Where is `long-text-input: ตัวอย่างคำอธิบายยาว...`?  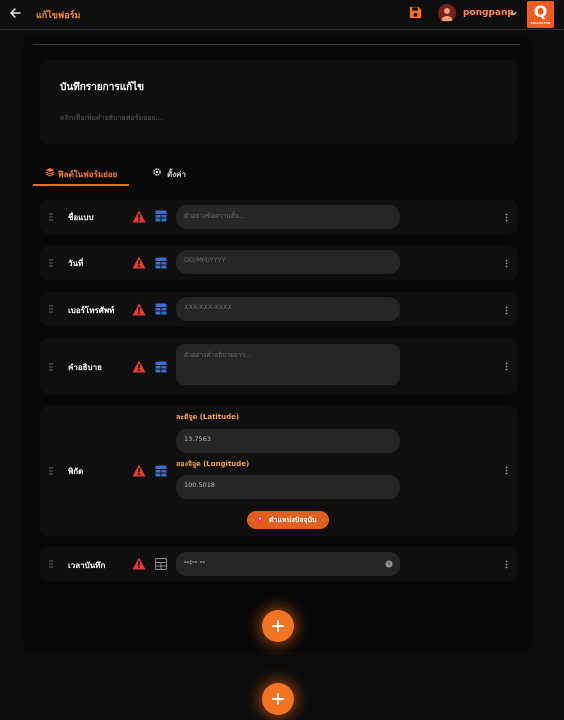 long-text-input: ตัวอย่างคำอธิบายยาว... is located at coordinates (288, 364).